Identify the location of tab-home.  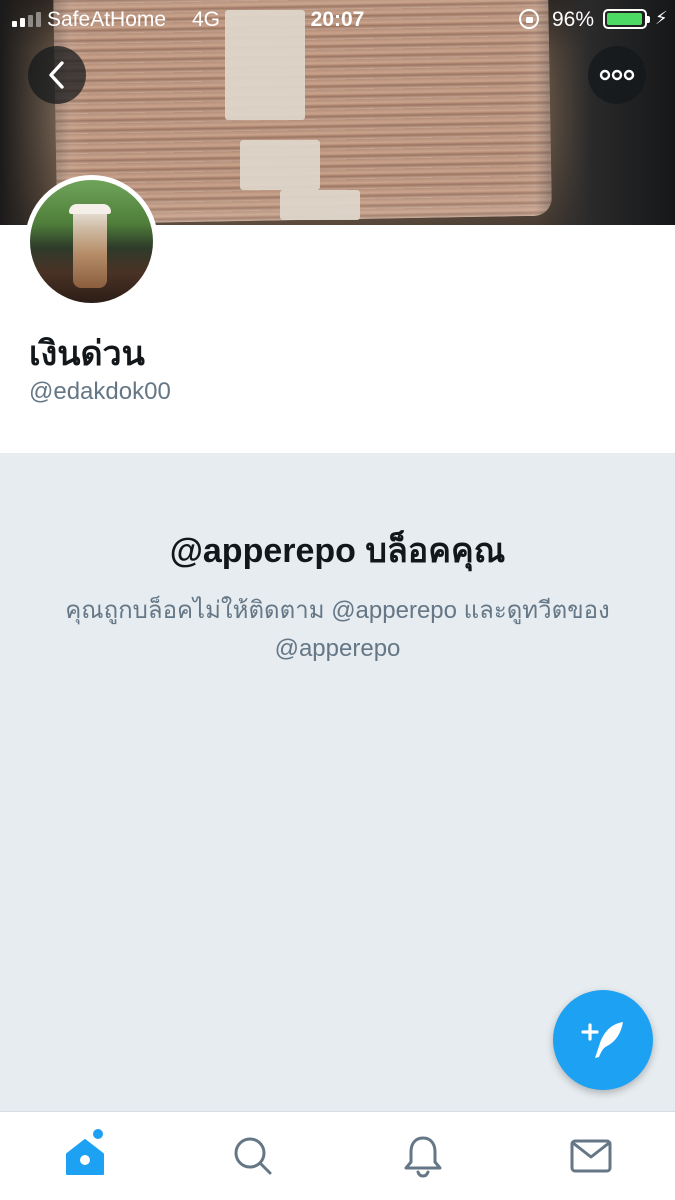
(85, 1156).